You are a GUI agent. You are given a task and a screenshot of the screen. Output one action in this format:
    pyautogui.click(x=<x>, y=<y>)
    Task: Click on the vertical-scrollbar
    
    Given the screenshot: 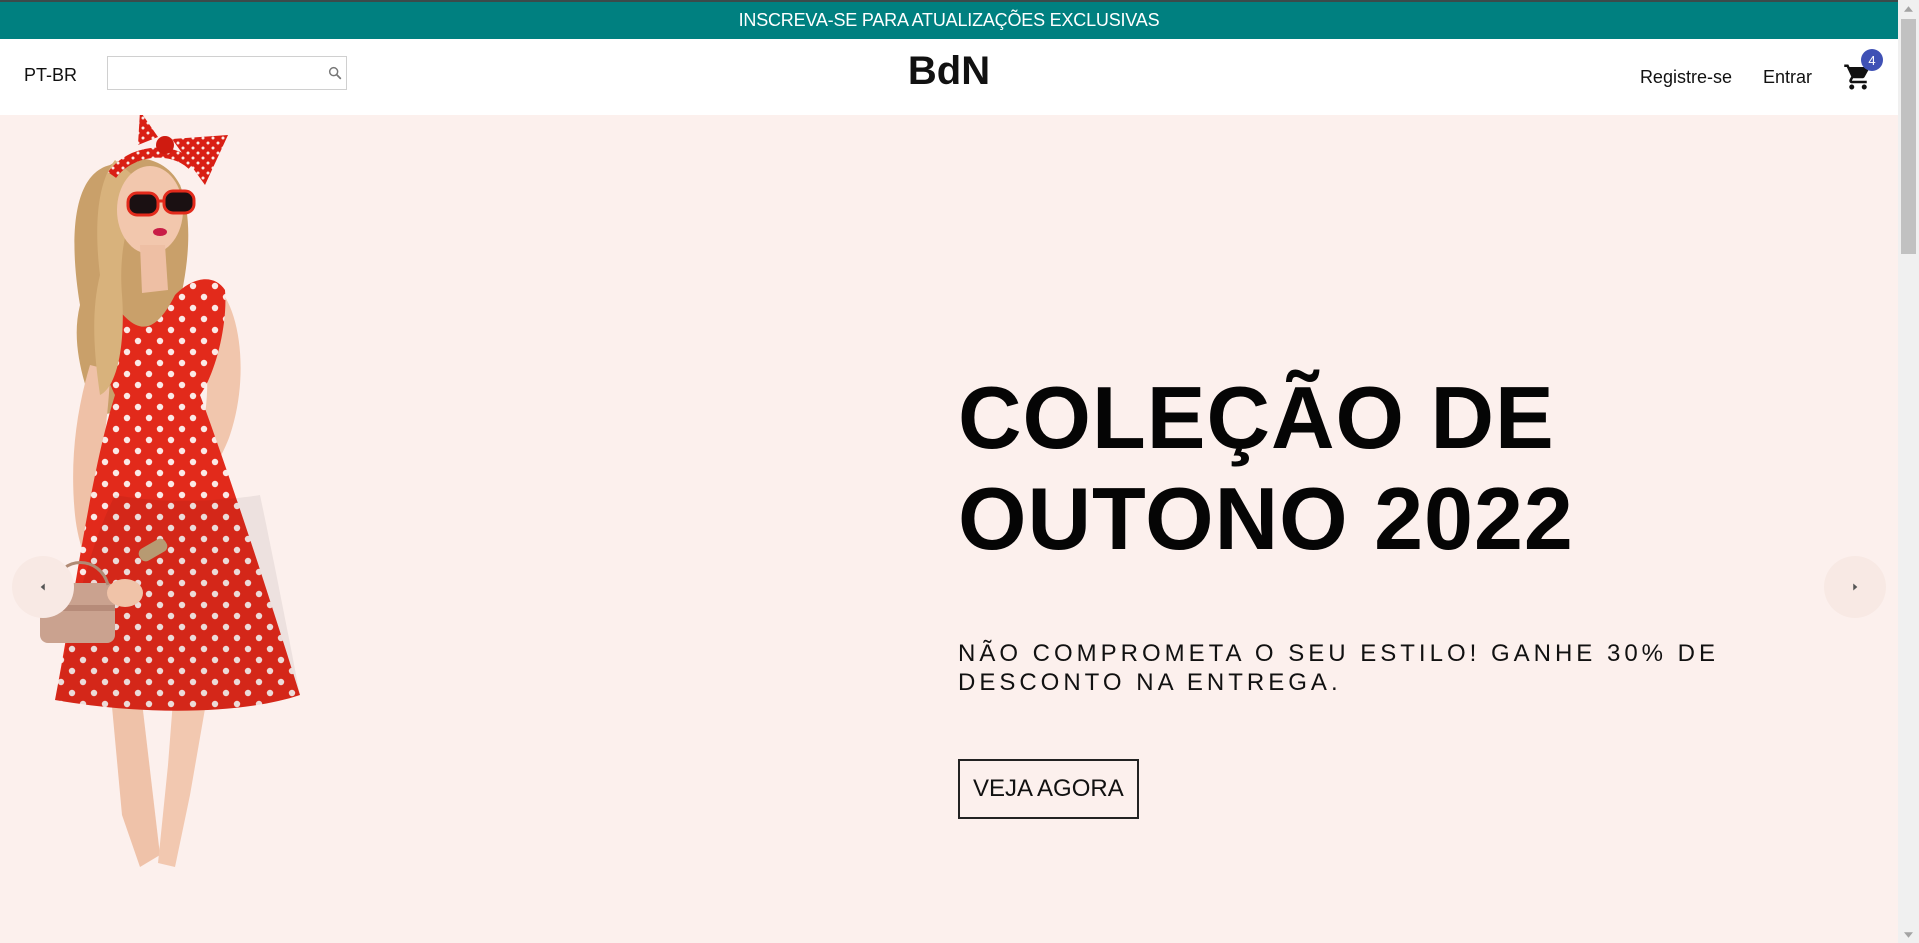 What is the action you would take?
    pyautogui.click(x=1908, y=471)
    